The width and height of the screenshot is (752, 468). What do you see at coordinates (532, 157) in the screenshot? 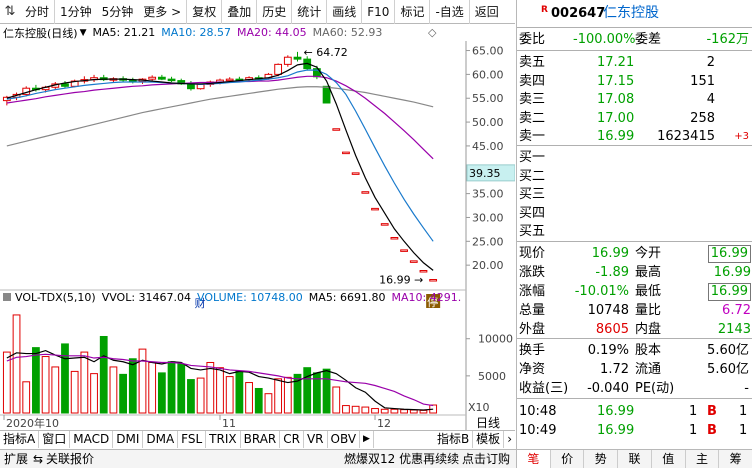
I see `bid-label: 买一` at bounding box center [532, 157].